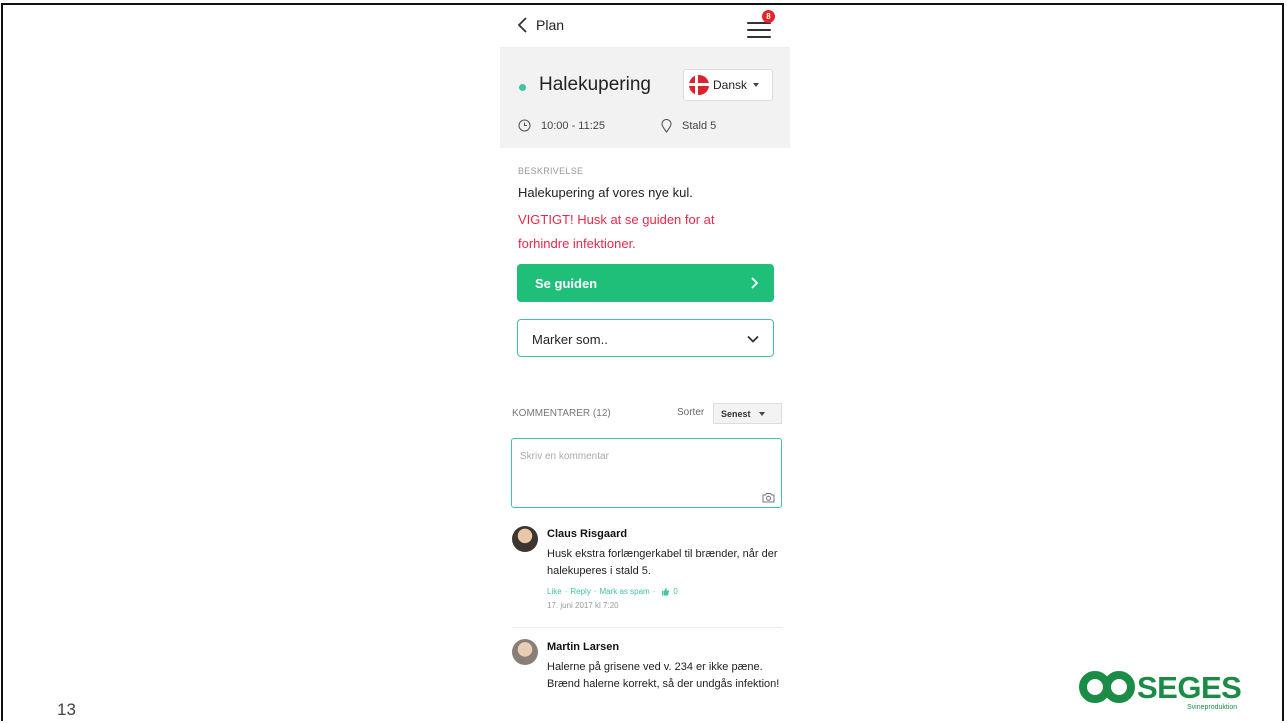  I want to click on description-label: BESKRIVELSE, so click(551, 171).